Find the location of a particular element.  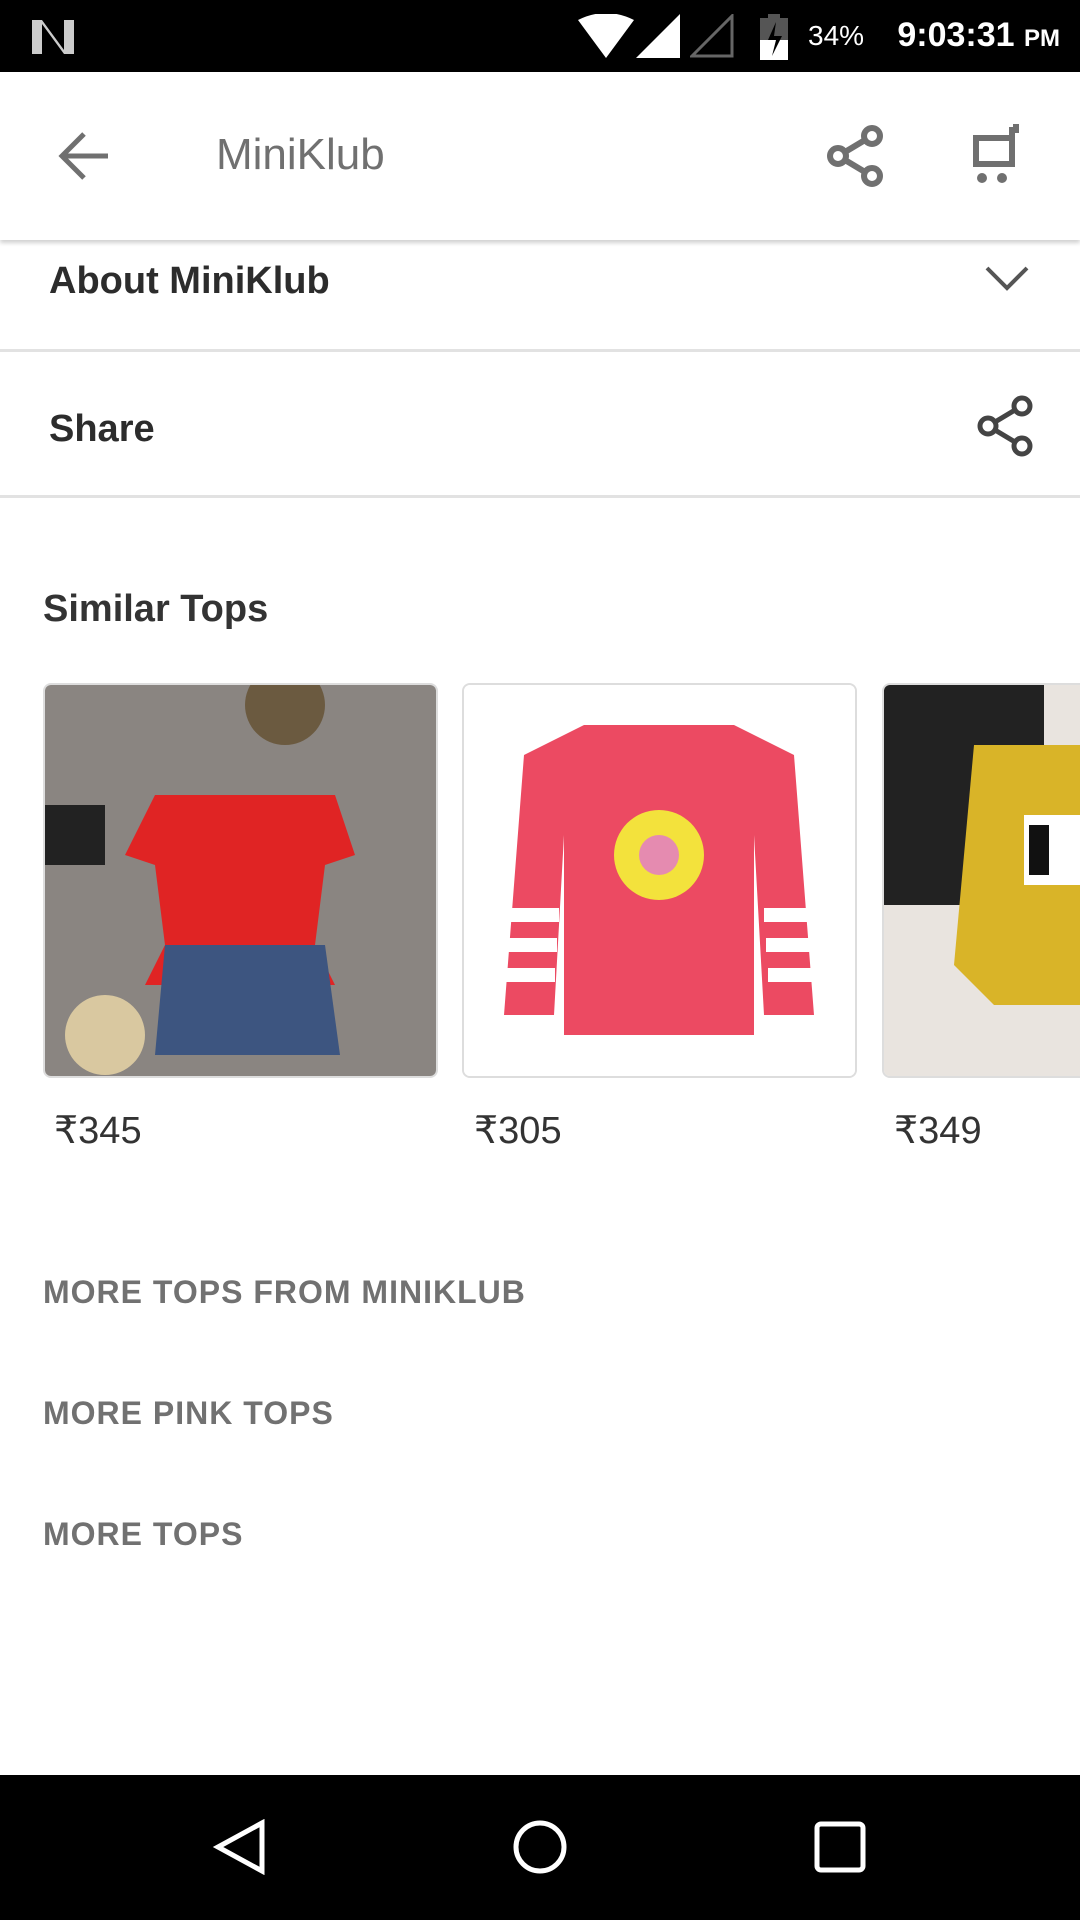

product-price: ₹345 is located at coordinates (98, 1131).